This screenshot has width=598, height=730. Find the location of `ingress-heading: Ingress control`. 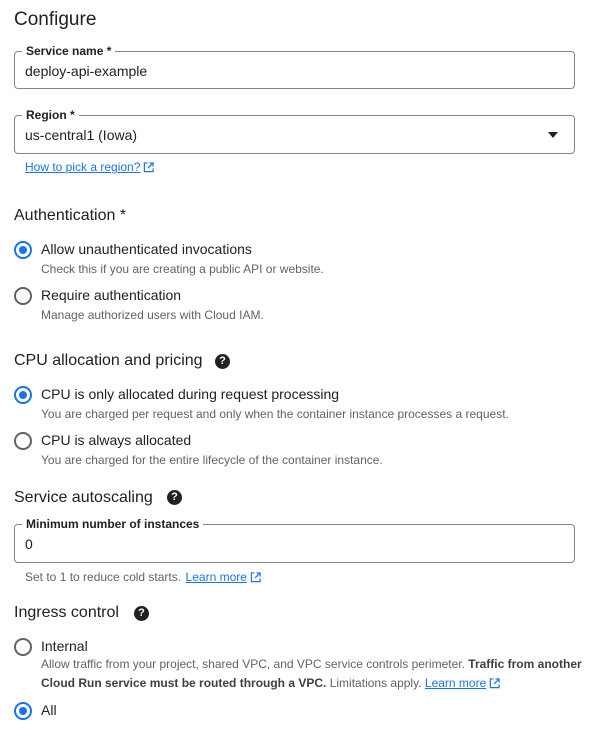

ingress-heading: Ingress control is located at coordinates (66, 612).